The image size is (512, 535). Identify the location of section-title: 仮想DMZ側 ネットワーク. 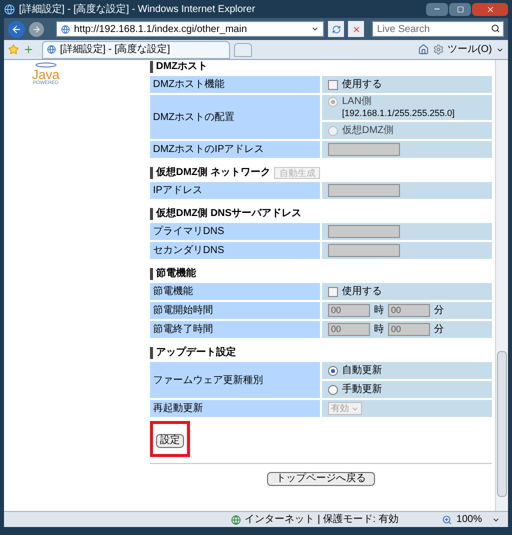
(210, 173).